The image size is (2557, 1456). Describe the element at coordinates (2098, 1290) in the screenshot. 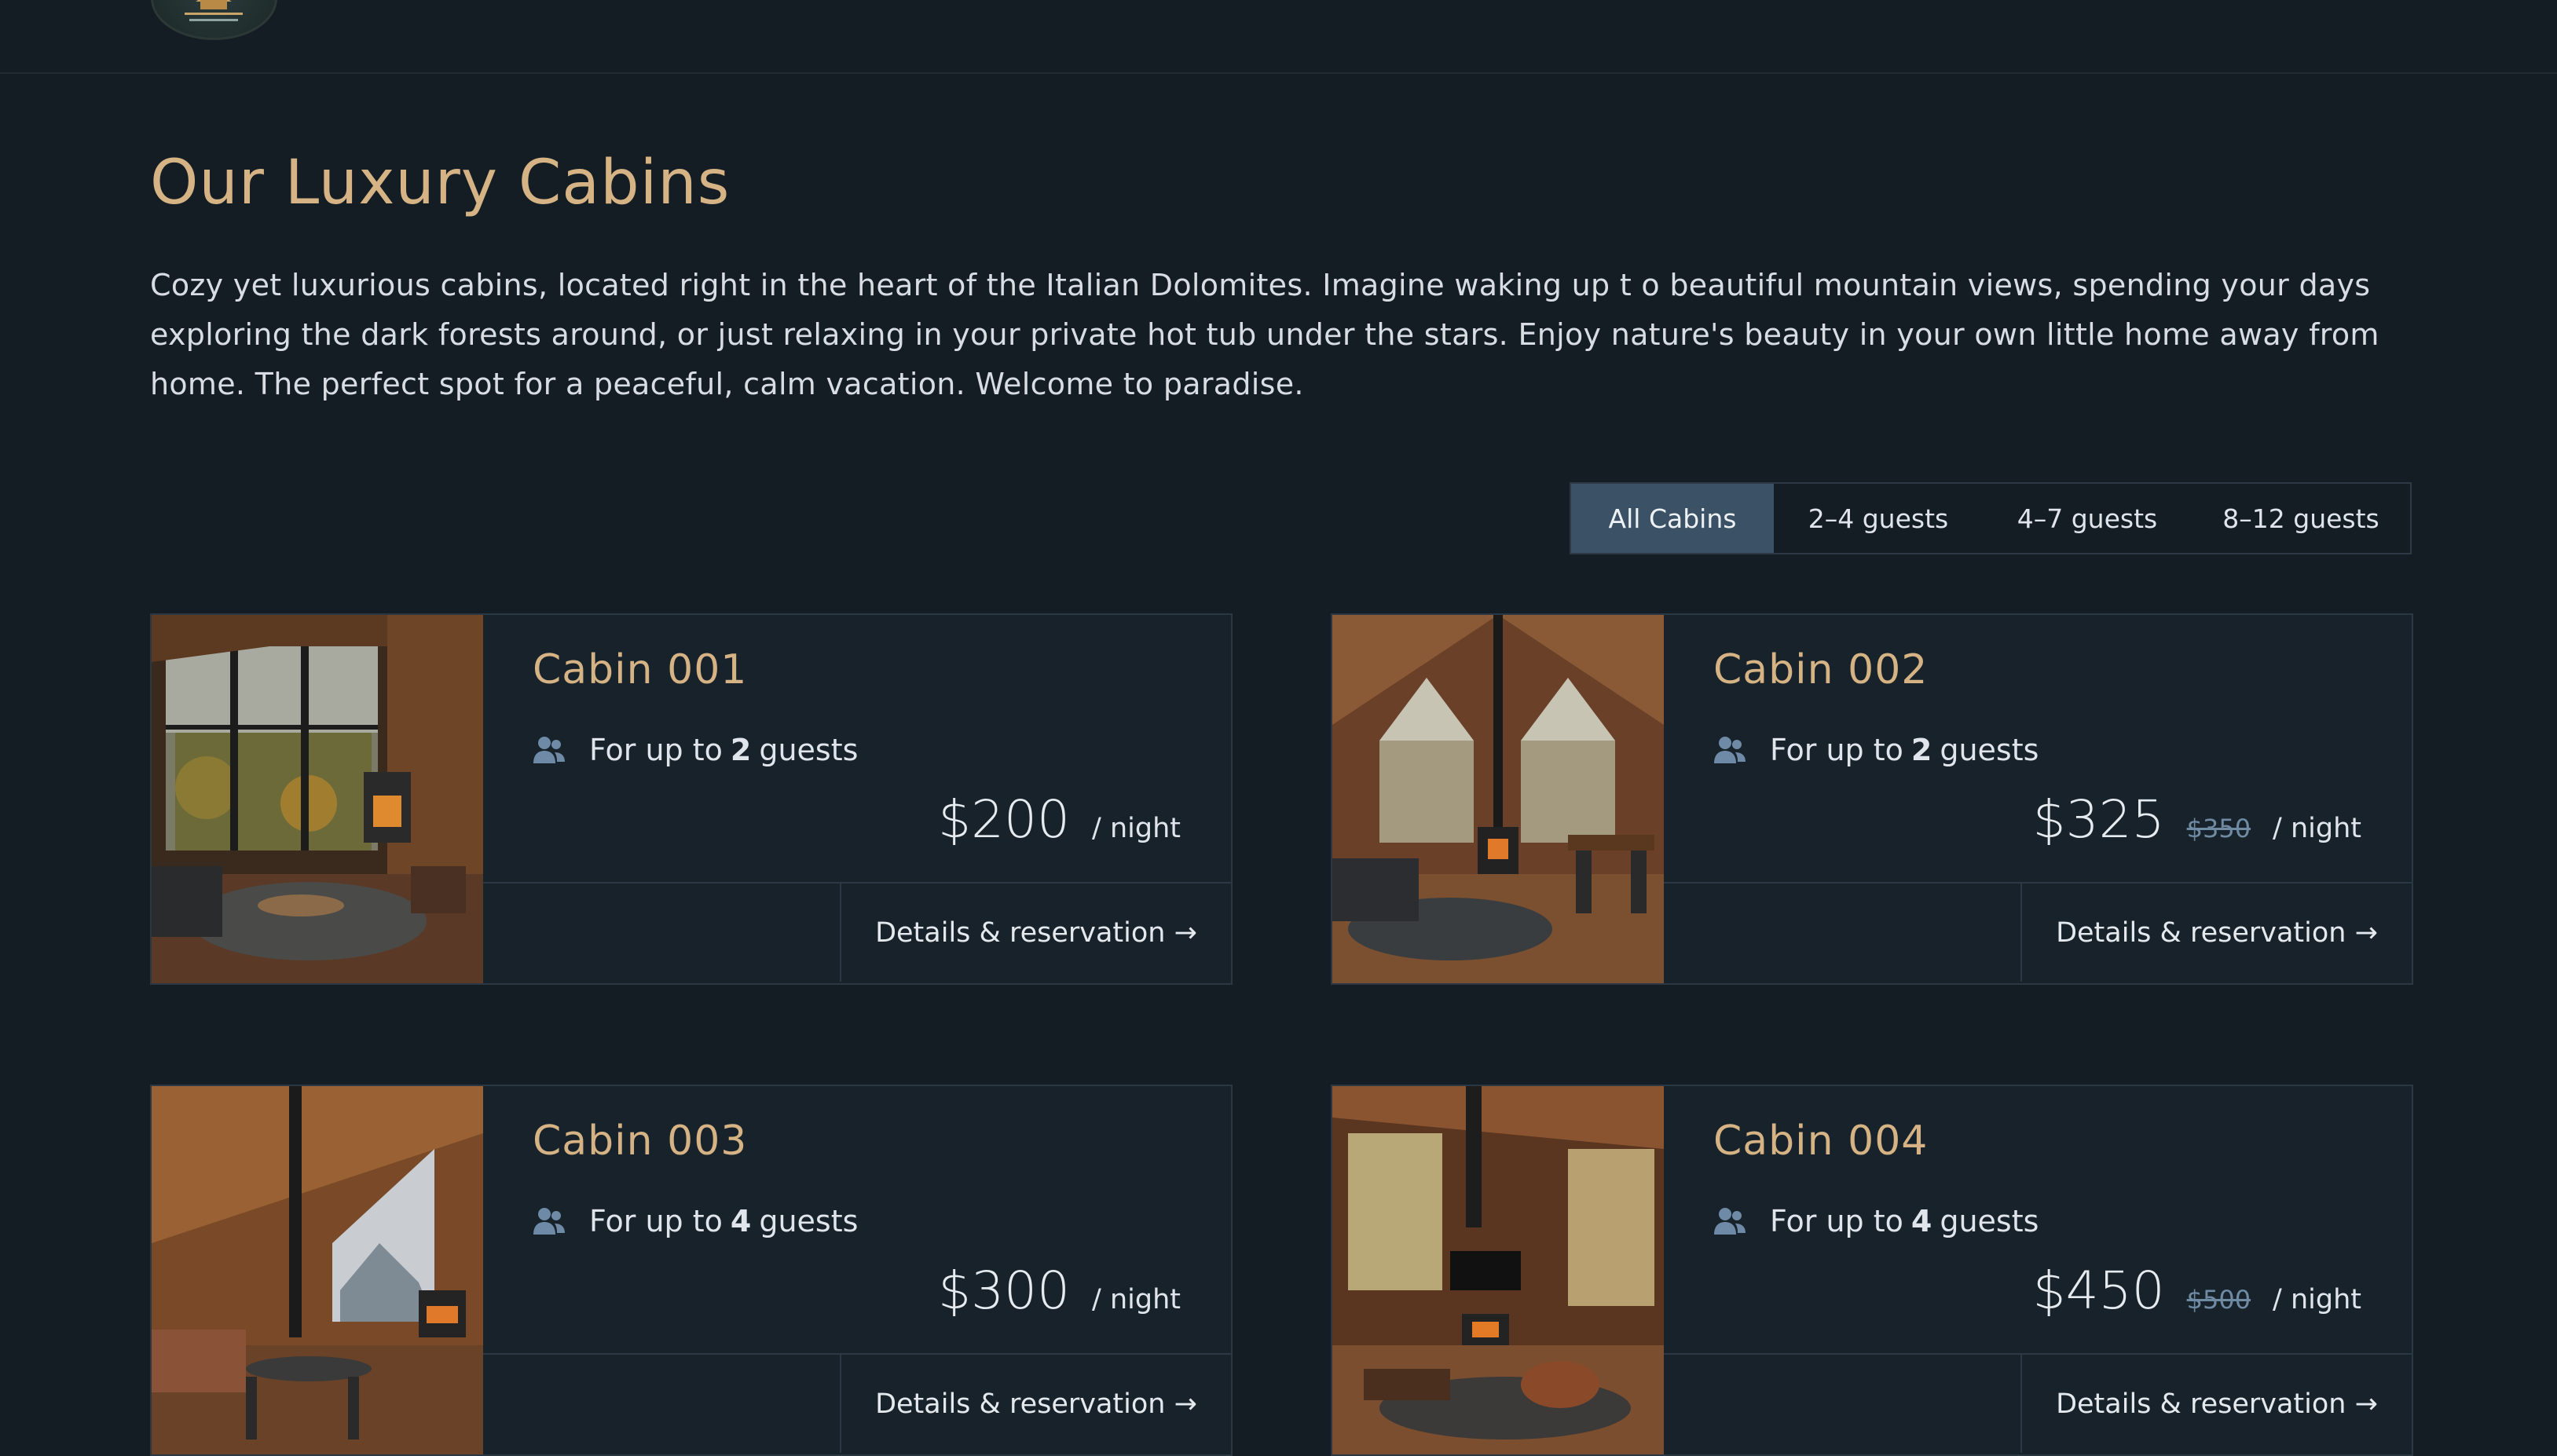

I see `price: $450` at that location.